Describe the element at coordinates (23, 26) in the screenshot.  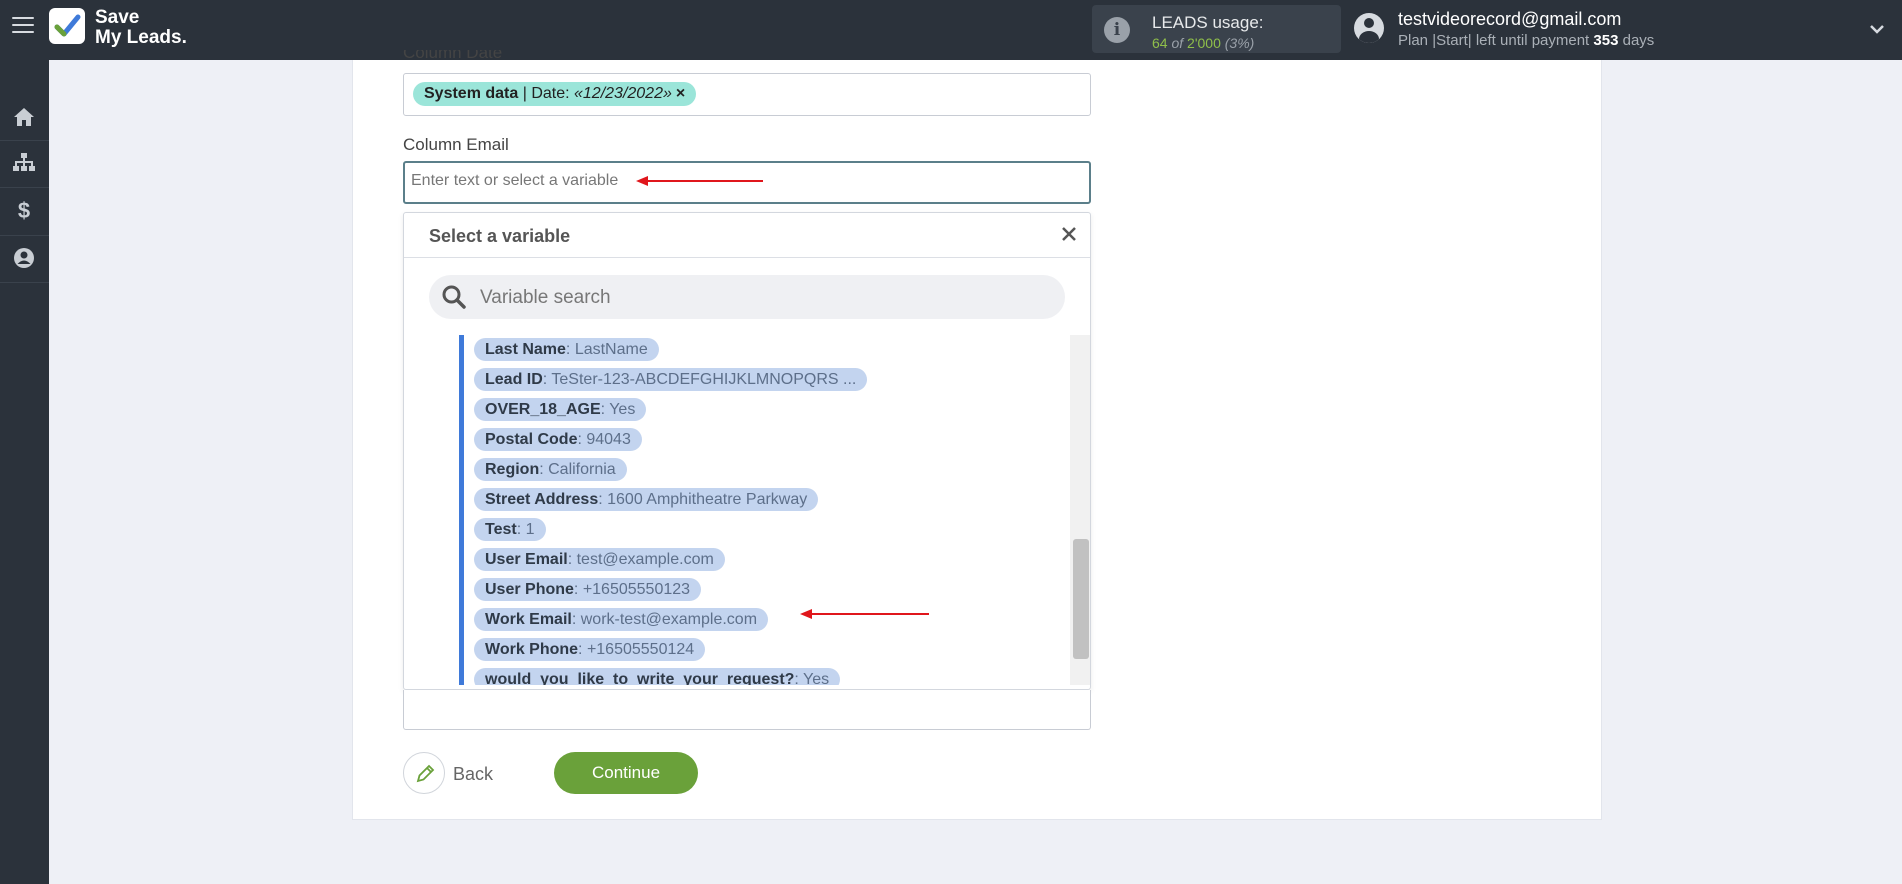
I see `menu-icon` at that location.